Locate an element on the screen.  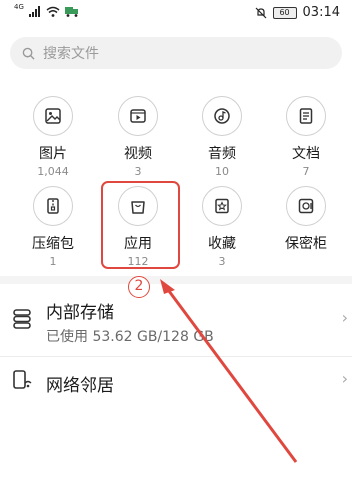
annotation-step-number: 2 is located at coordinates (139, 287).